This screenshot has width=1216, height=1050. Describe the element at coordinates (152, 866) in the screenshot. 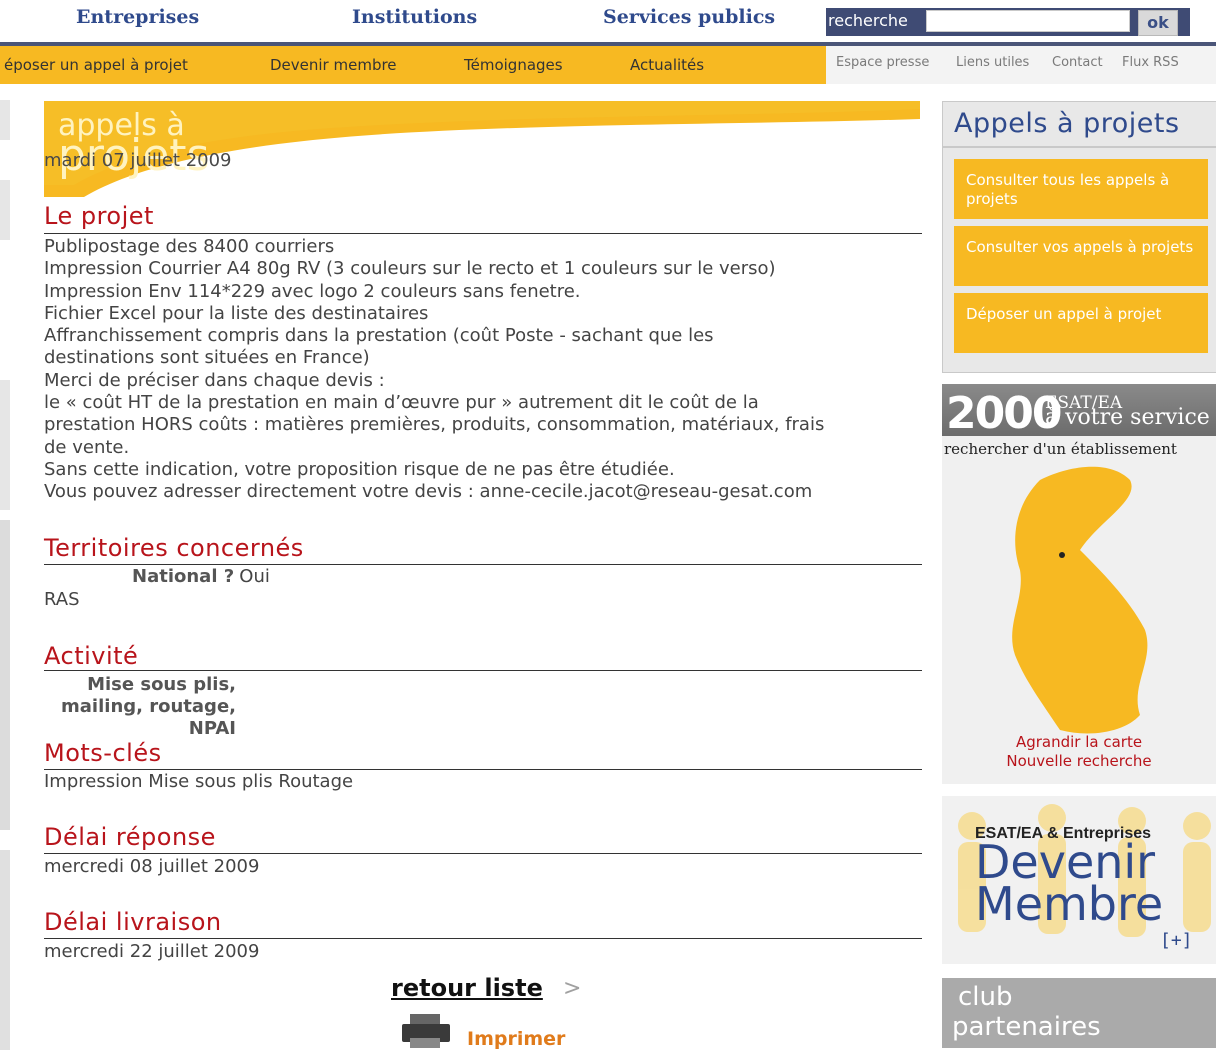

I see `delai-reponse-value: mercredi 08 juillet 2009` at that location.